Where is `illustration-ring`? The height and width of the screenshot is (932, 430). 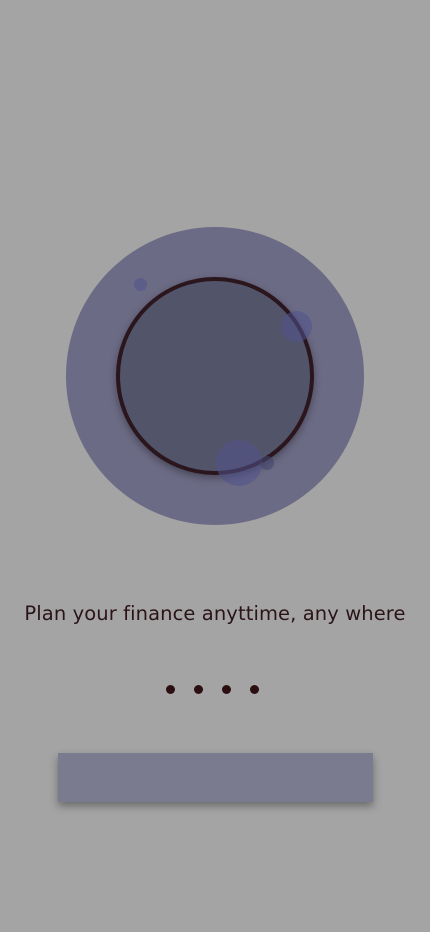 illustration-ring is located at coordinates (215, 376).